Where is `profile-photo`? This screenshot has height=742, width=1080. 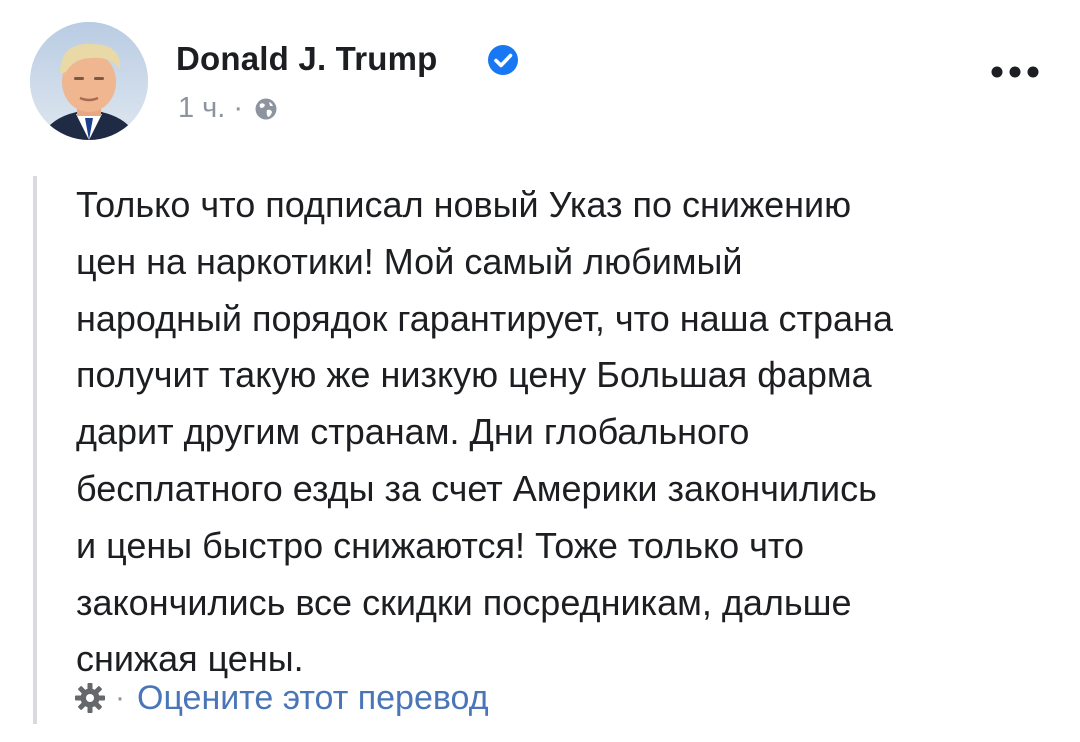 profile-photo is located at coordinates (89, 81).